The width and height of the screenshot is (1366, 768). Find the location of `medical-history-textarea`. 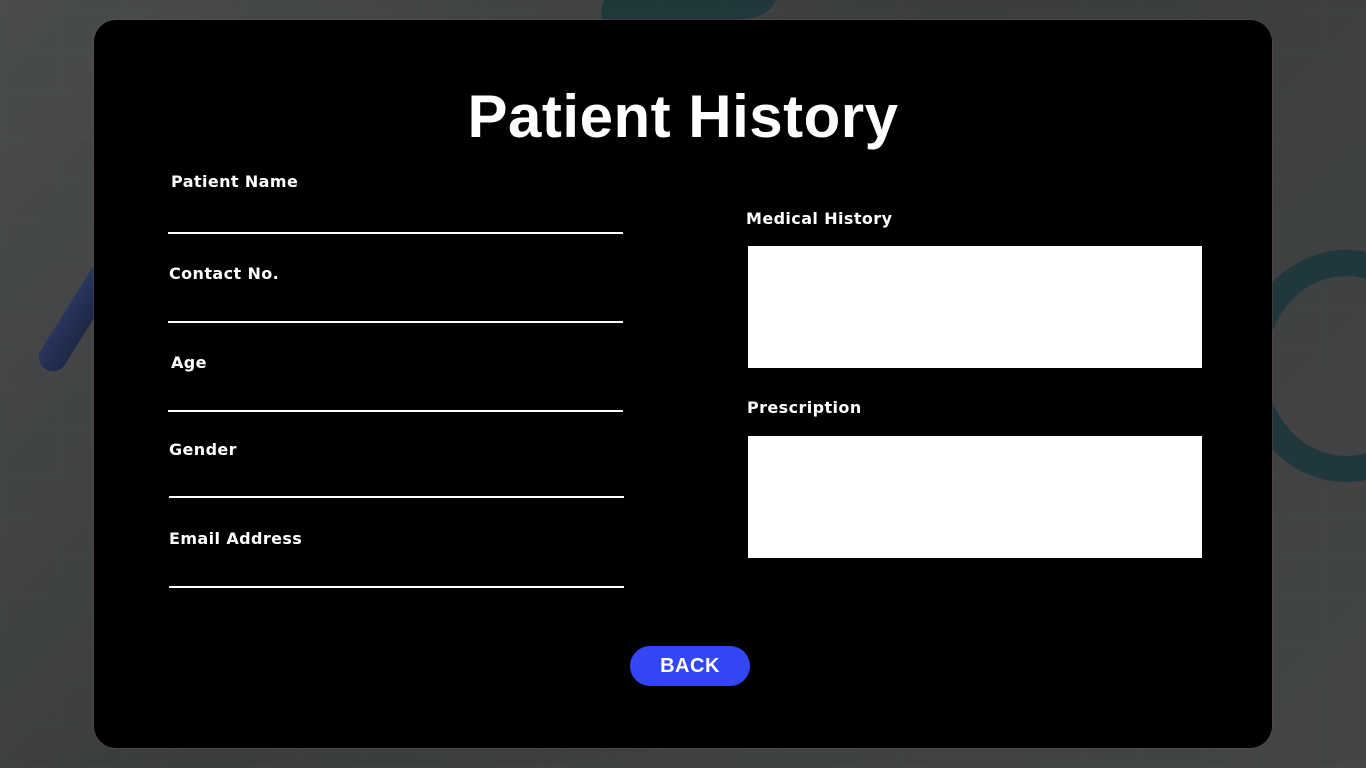

medical-history-textarea is located at coordinates (975, 307).